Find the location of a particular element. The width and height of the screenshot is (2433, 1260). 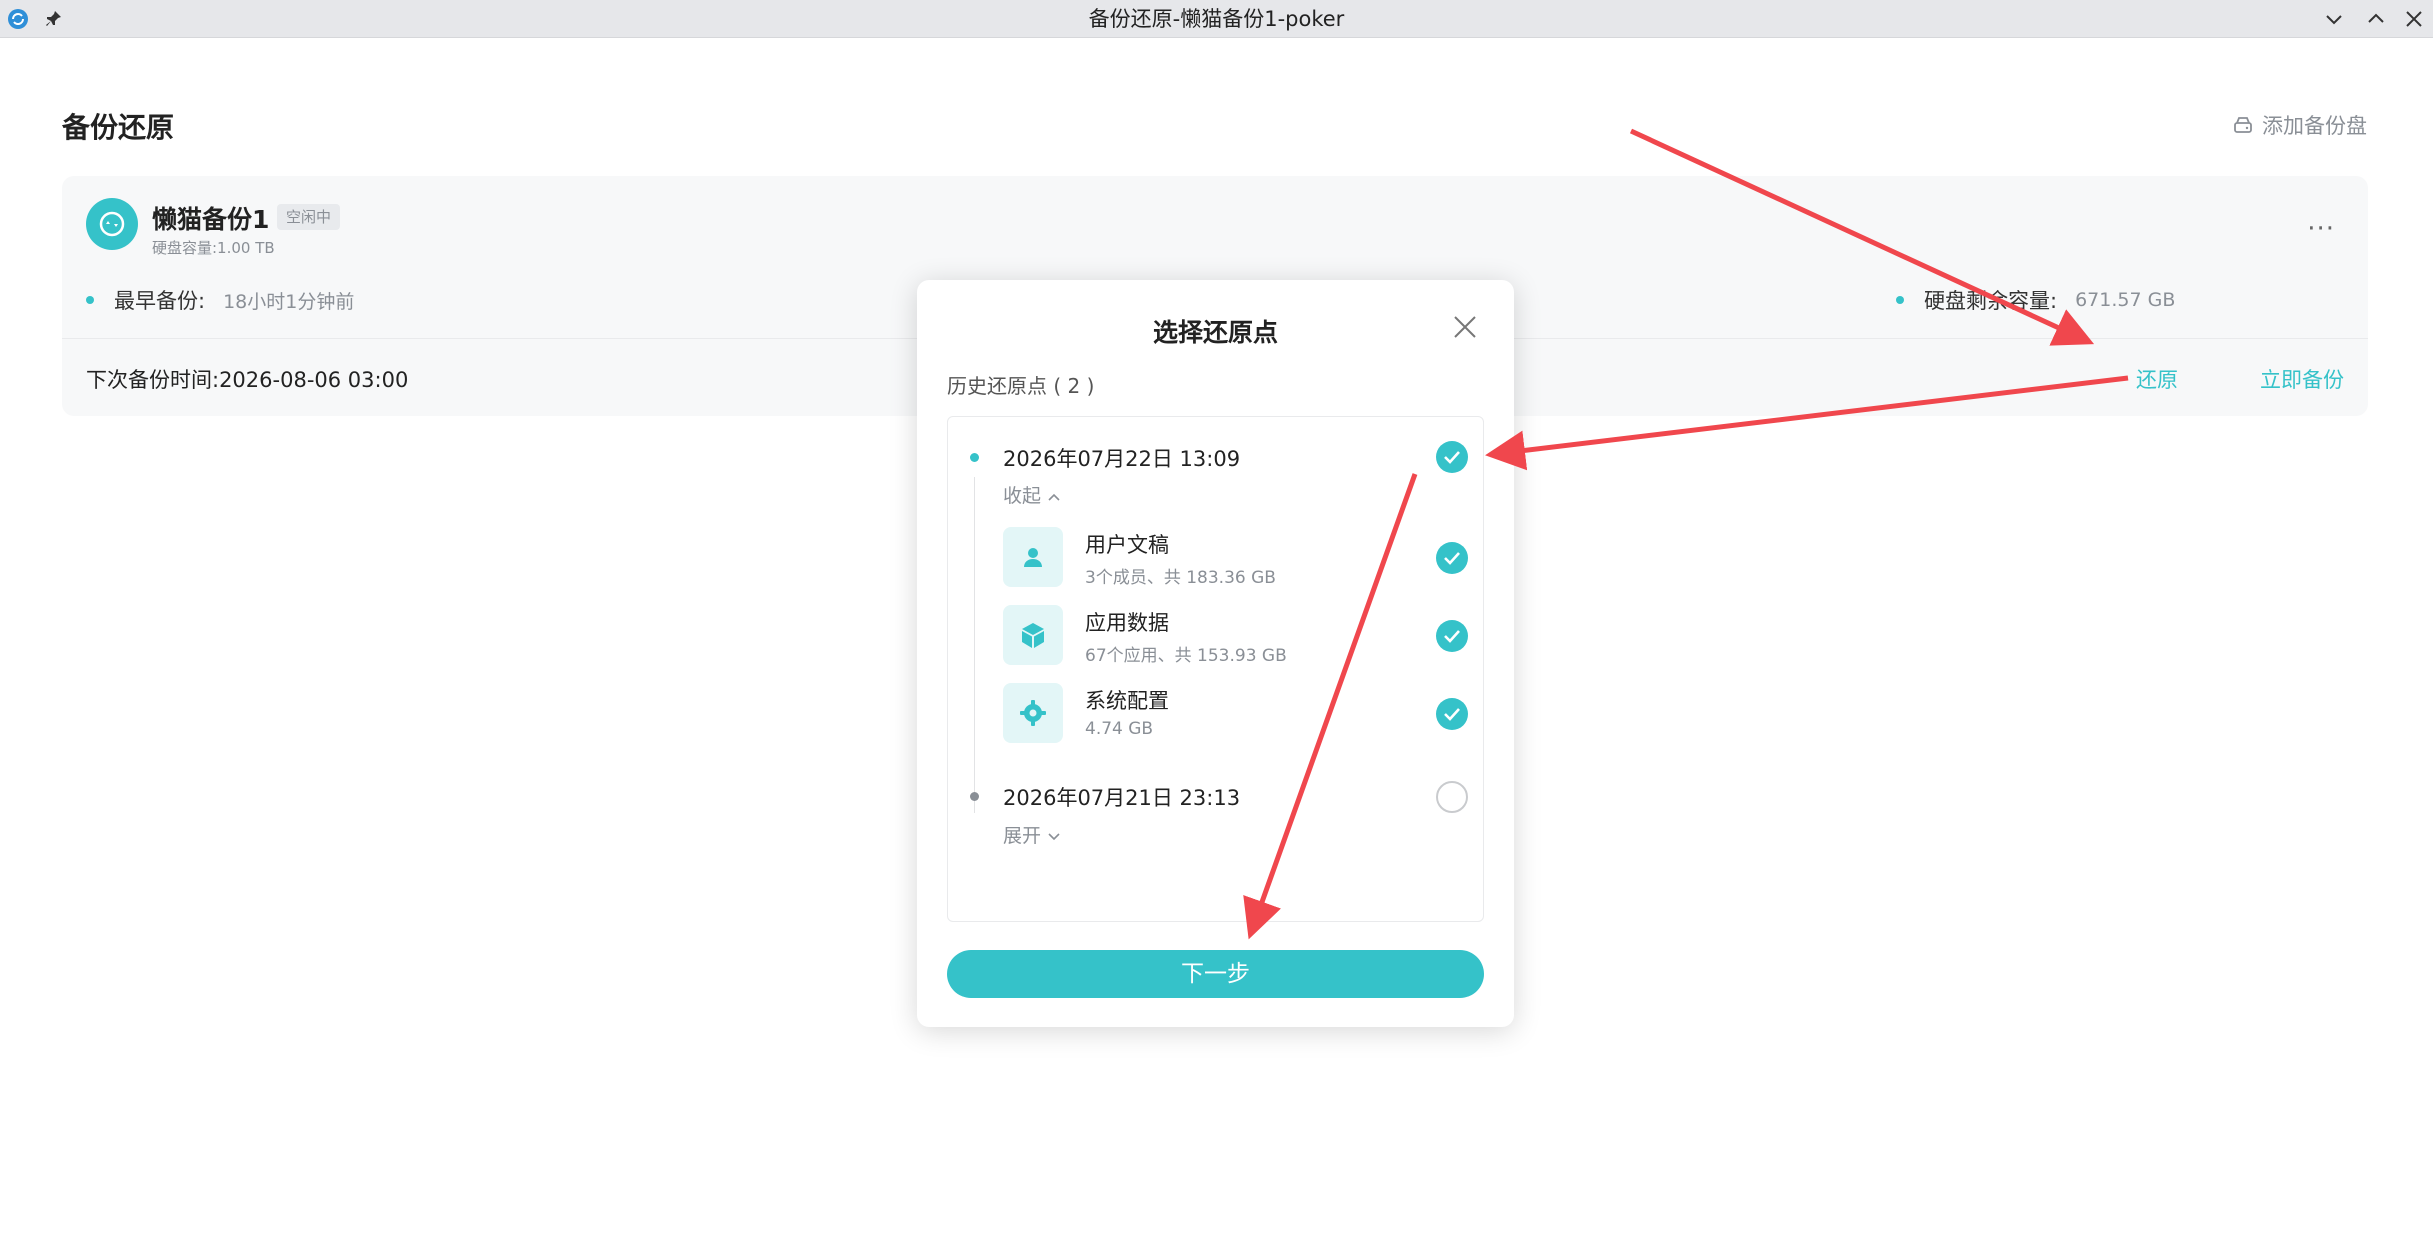

remaining-capacity-label: 硬盘剩余容量: is located at coordinates (1991, 301).